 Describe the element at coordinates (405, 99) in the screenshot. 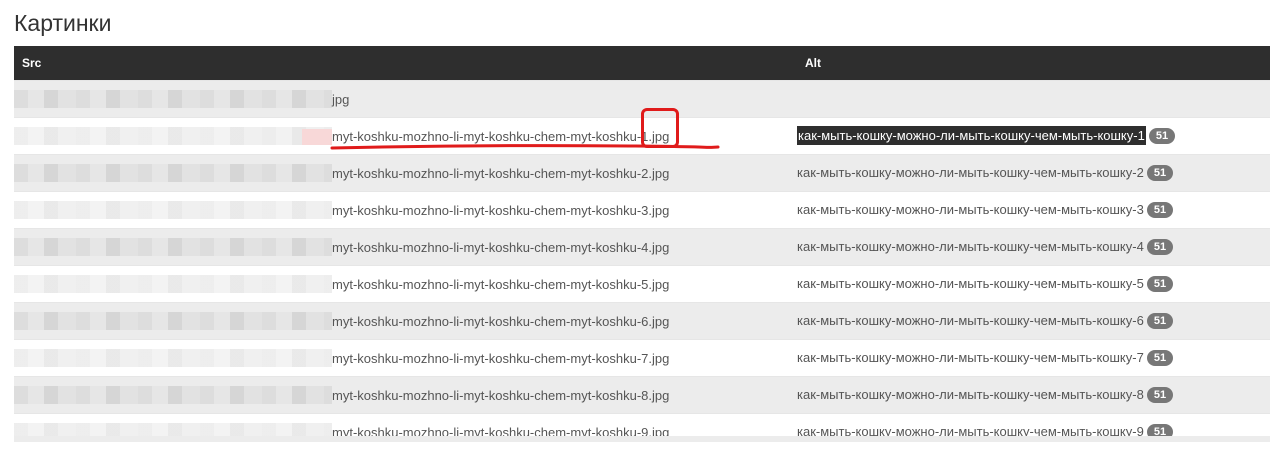

I see `src-cell: jpg` at that location.